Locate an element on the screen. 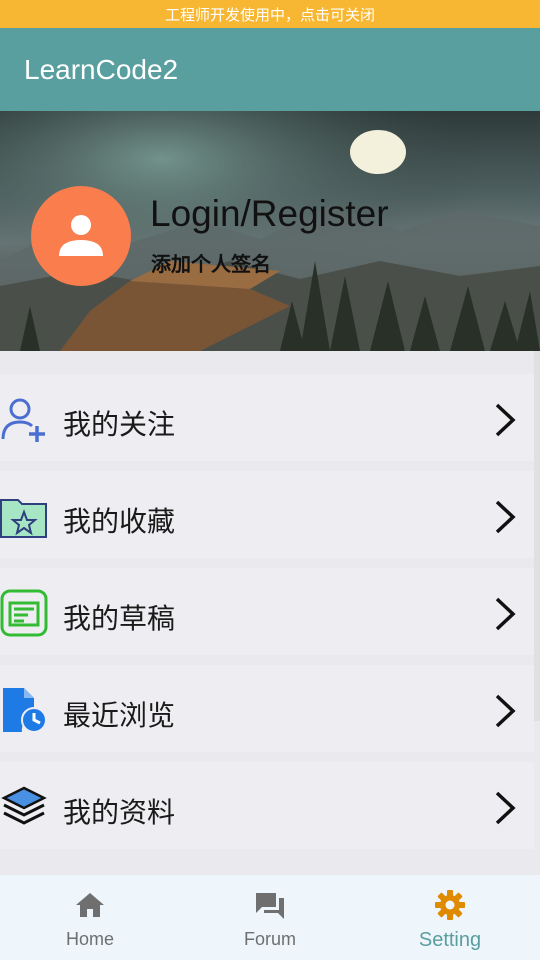 Image resolution: width=540 pixels, height=960 pixels. scrollbar is located at coordinates (537, 536).